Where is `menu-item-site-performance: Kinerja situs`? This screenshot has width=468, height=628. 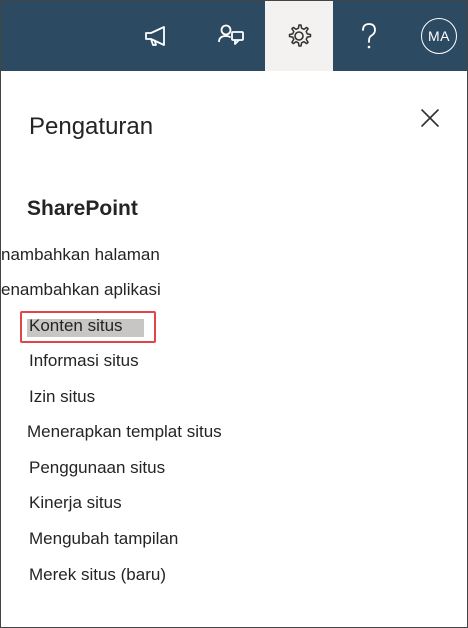
menu-item-site-performance: Kinerja situs is located at coordinates (75, 503).